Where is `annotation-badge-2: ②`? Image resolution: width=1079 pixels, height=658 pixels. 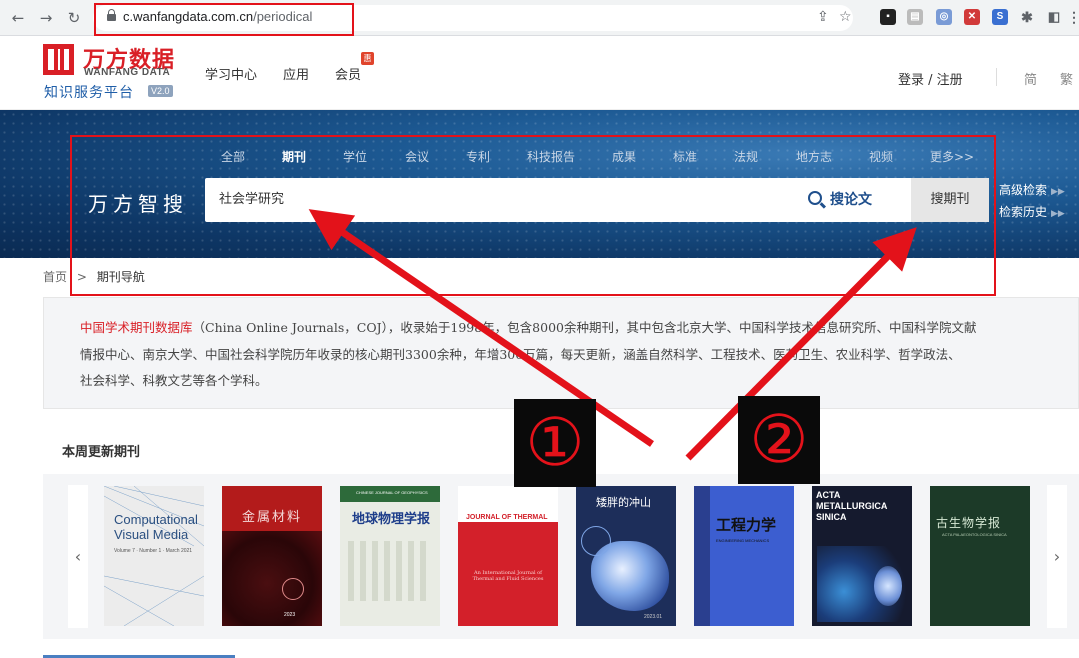 annotation-badge-2: ② is located at coordinates (779, 440).